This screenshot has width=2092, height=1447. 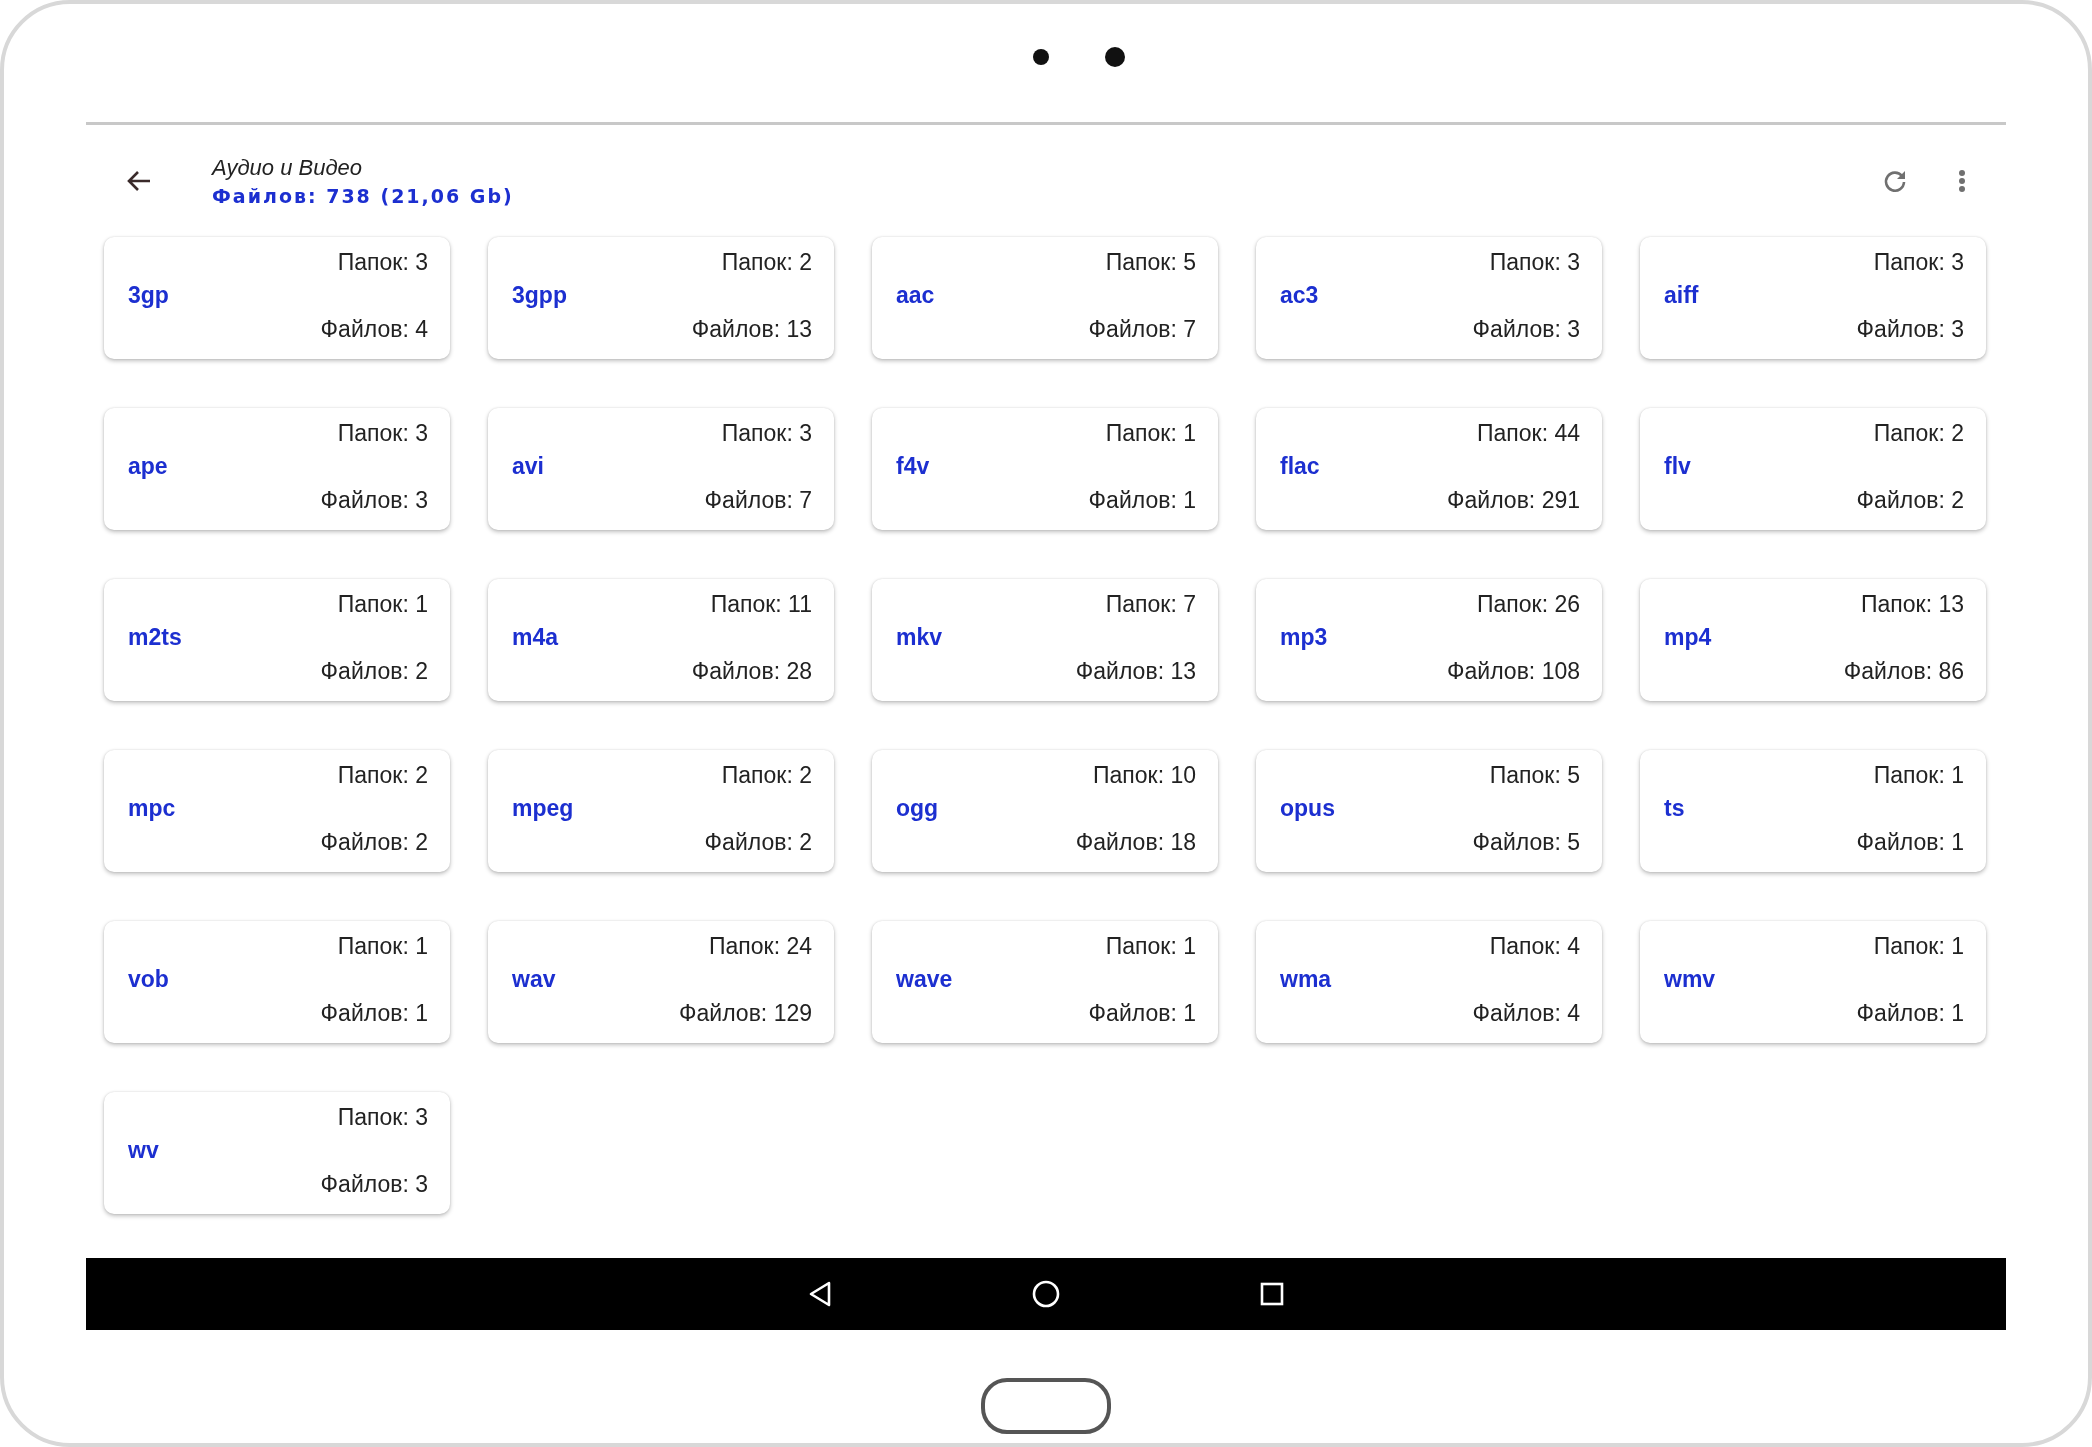 What do you see at coordinates (1813, 640) in the screenshot?
I see `format-card: Папок: 13 mp4 Файлов: 86` at bounding box center [1813, 640].